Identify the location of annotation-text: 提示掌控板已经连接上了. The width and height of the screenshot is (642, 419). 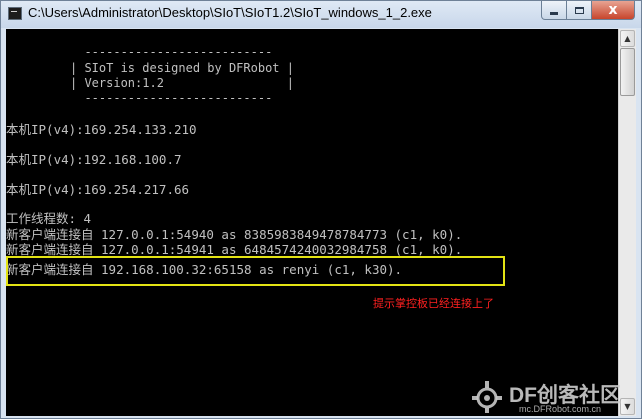
(433, 303).